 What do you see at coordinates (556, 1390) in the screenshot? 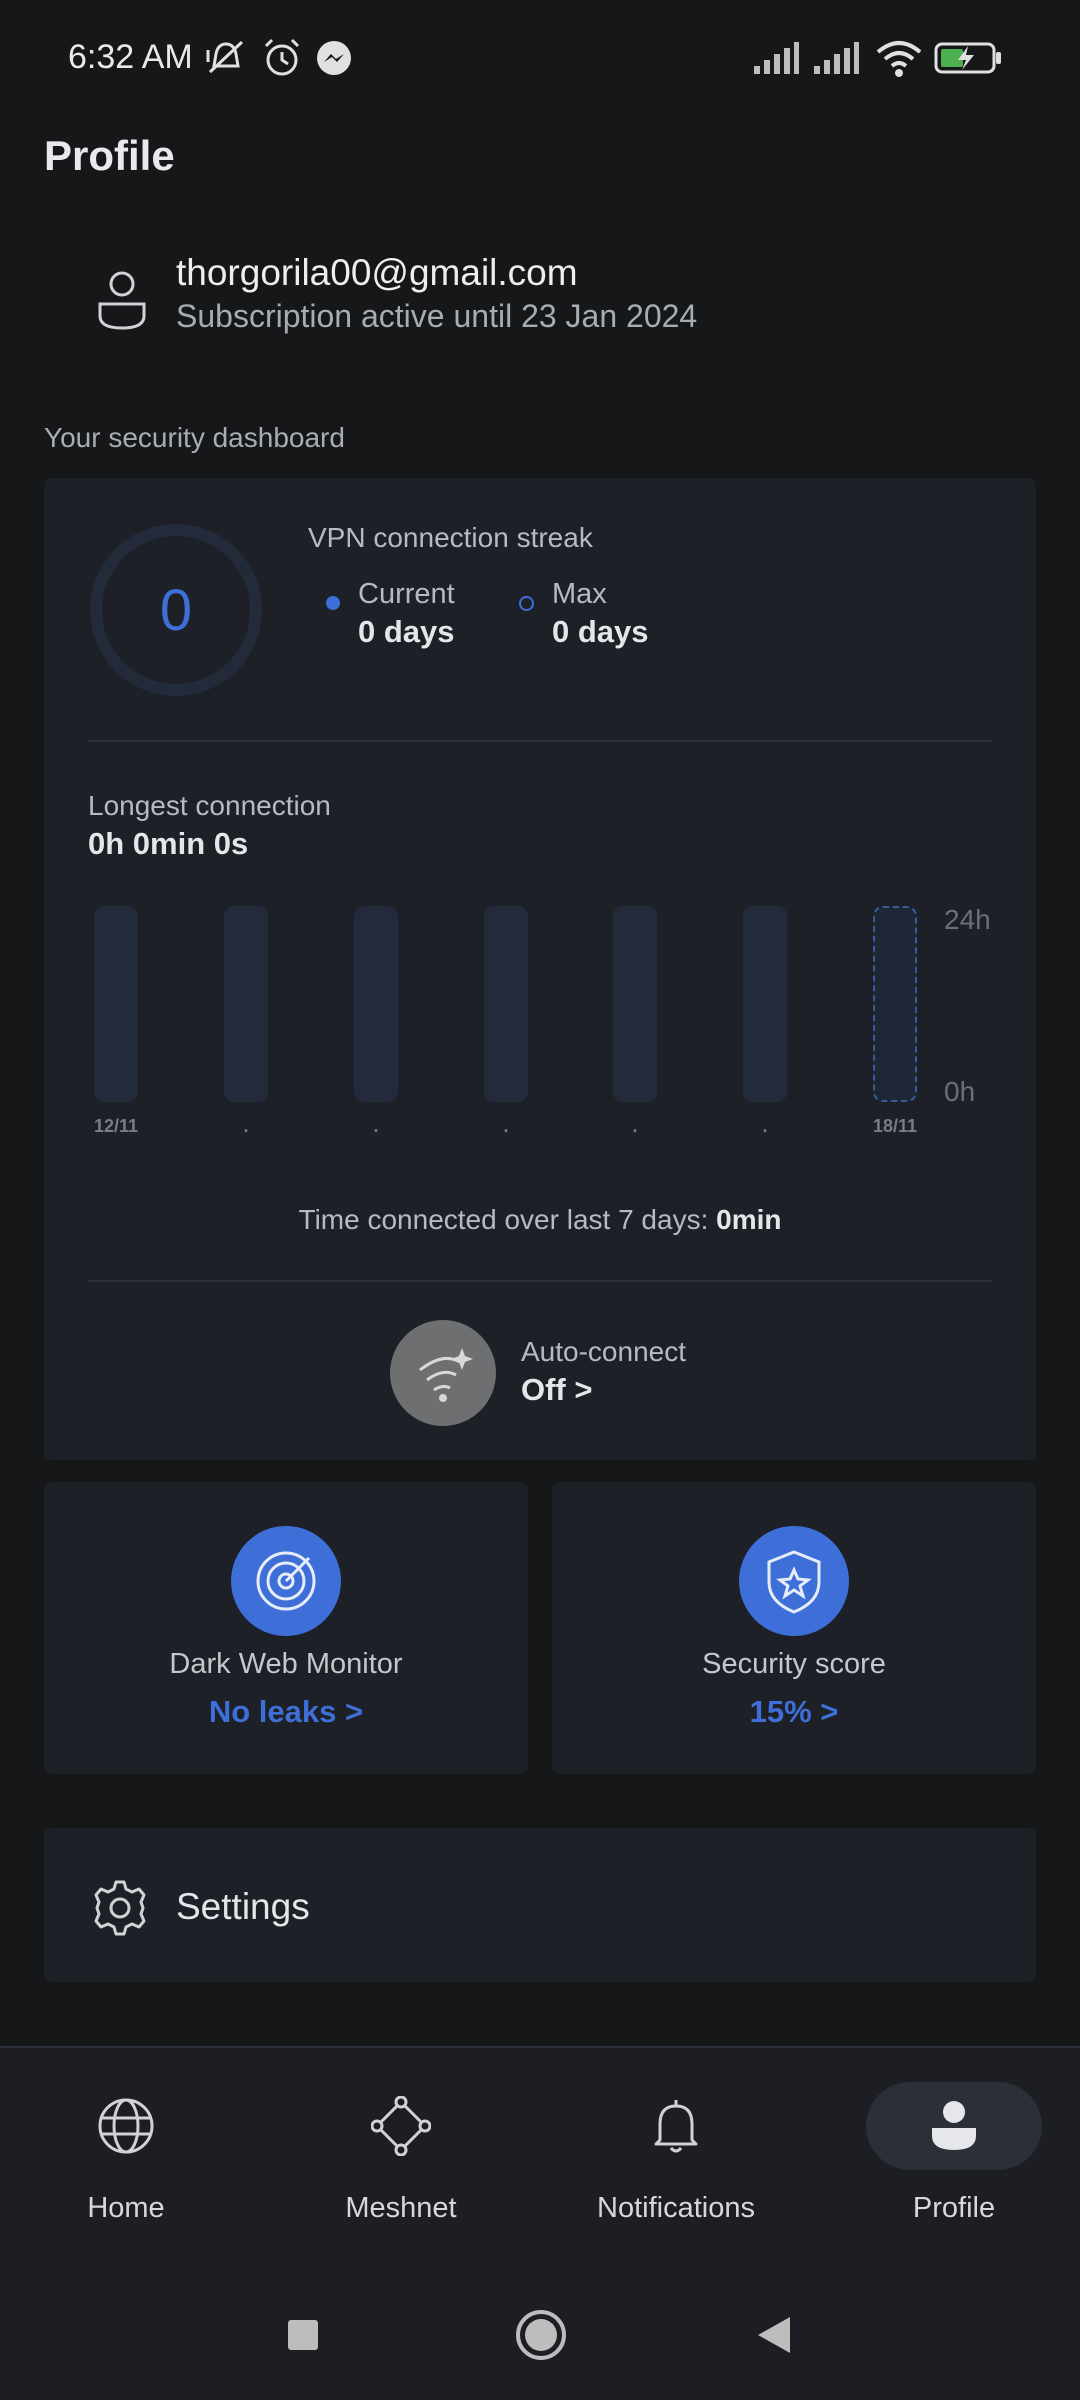
I see `auto-connect-value: Off >` at bounding box center [556, 1390].